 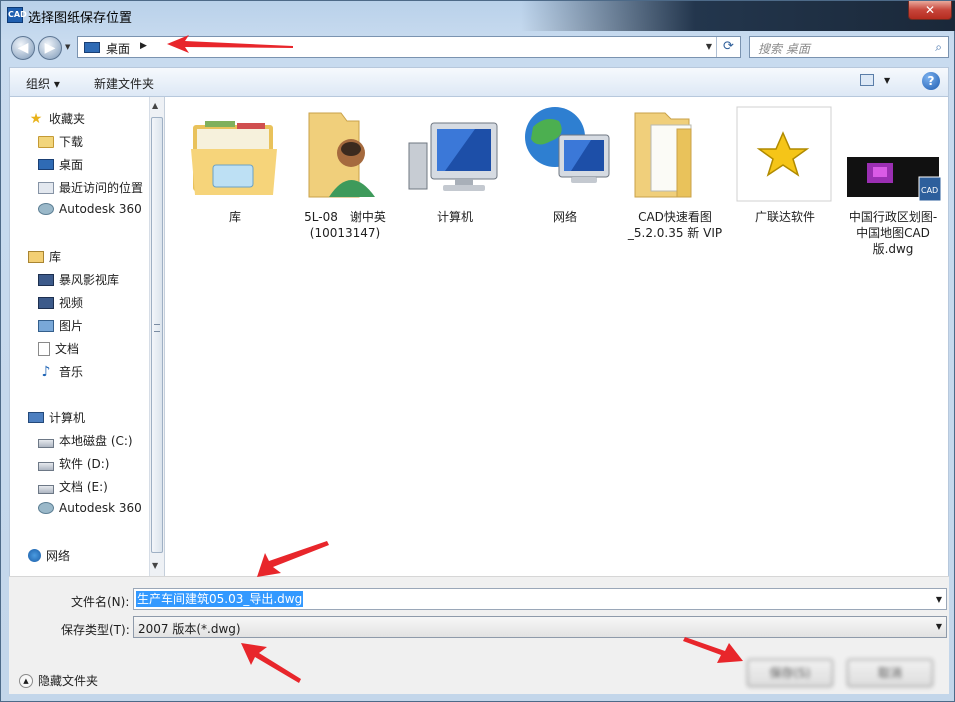 I want to click on sidebar-libraries: 库, so click(x=44, y=256).